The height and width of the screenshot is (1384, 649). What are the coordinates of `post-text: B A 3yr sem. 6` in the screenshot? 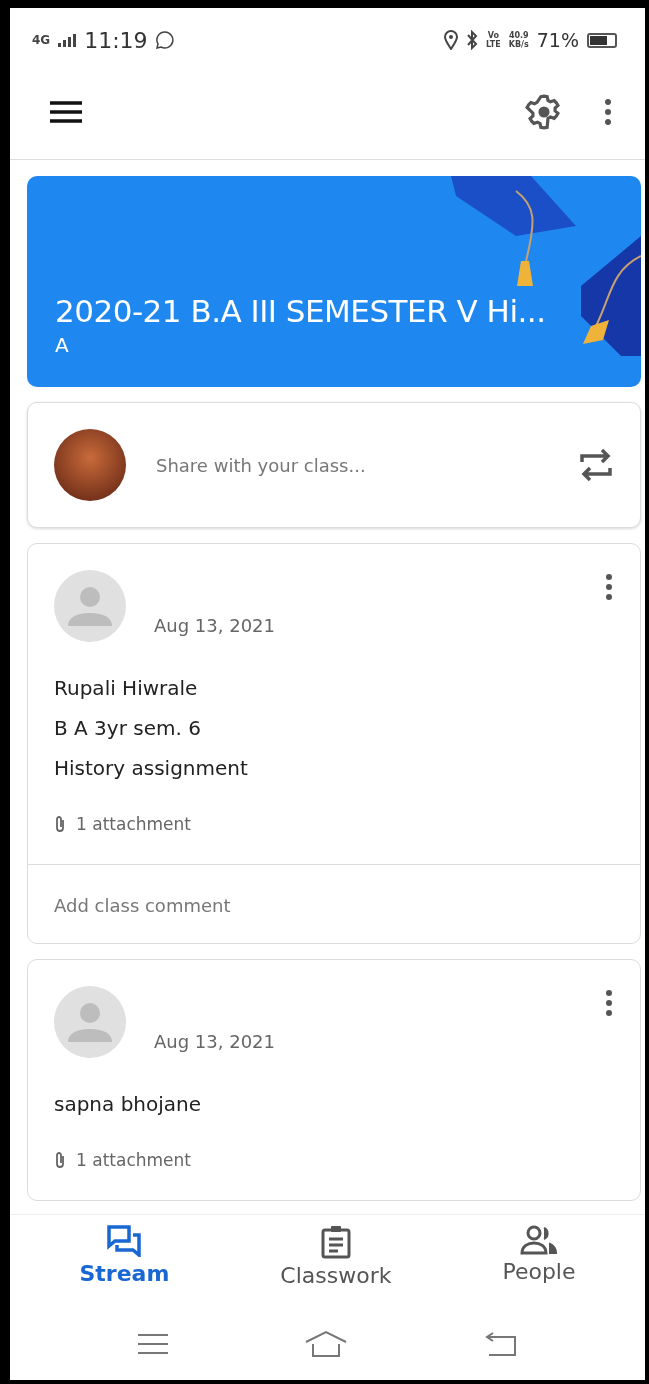 It's located at (128, 728).